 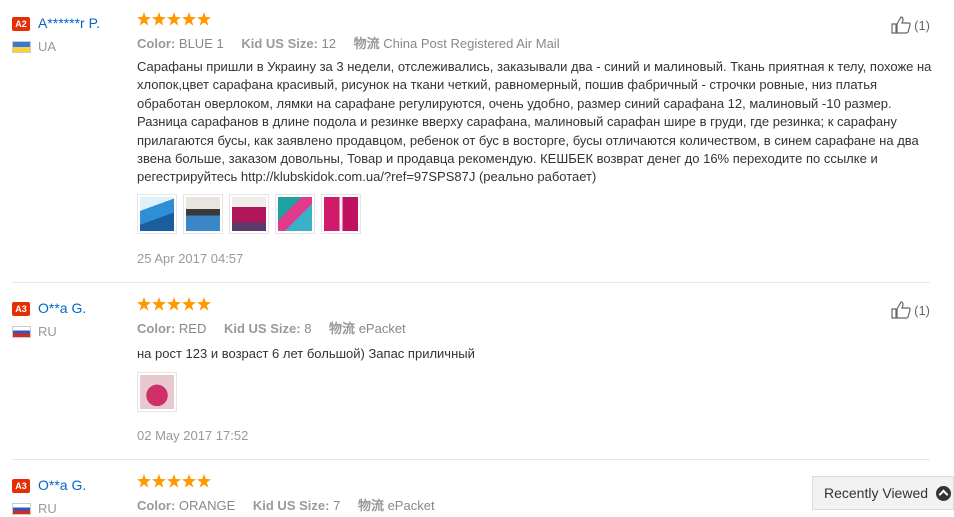 I want to click on size-value: 12, so click(x=329, y=43).